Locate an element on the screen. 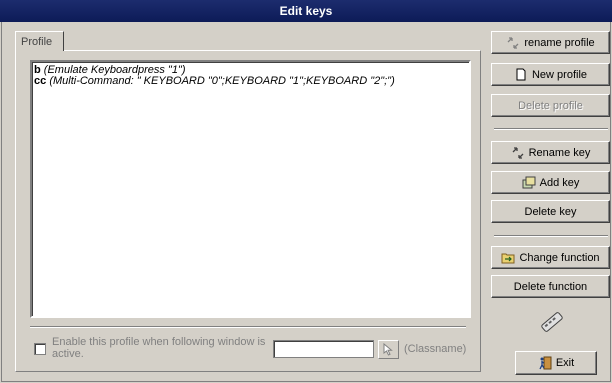 This screenshot has width=612, height=383. exit-button: Exit is located at coordinates (556, 363).